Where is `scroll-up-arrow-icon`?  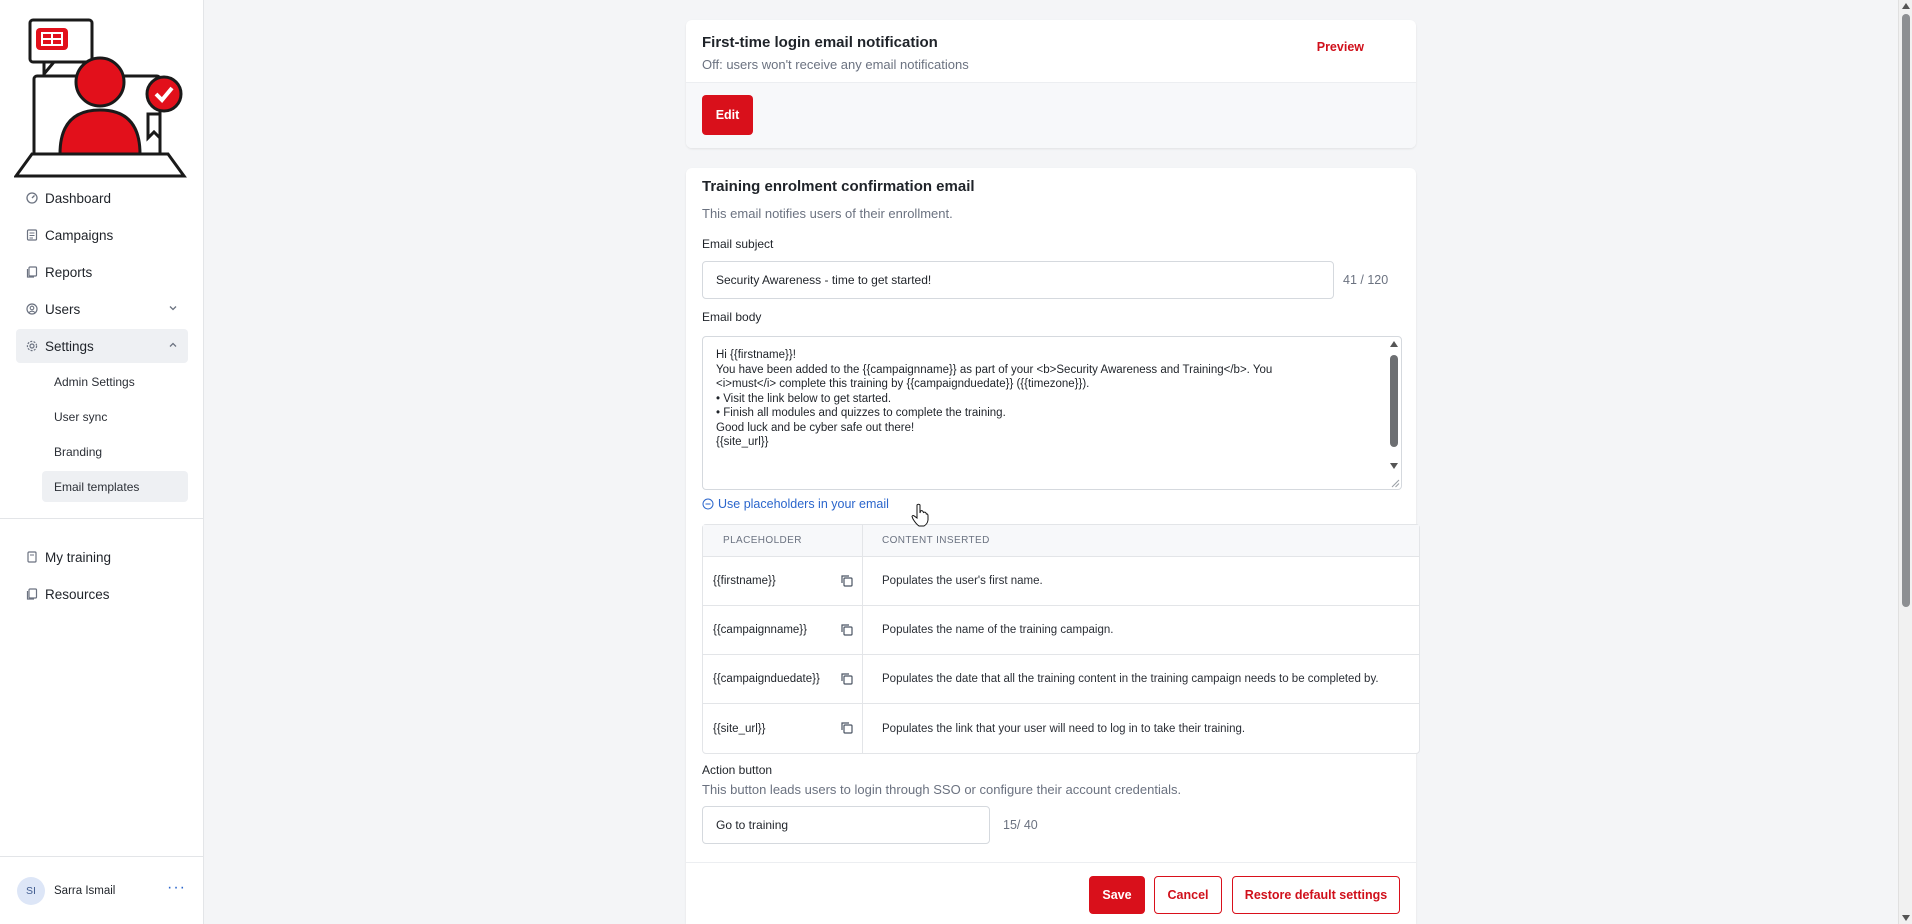 scroll-up-arrow-icon is located at coordinates (1394, 344).